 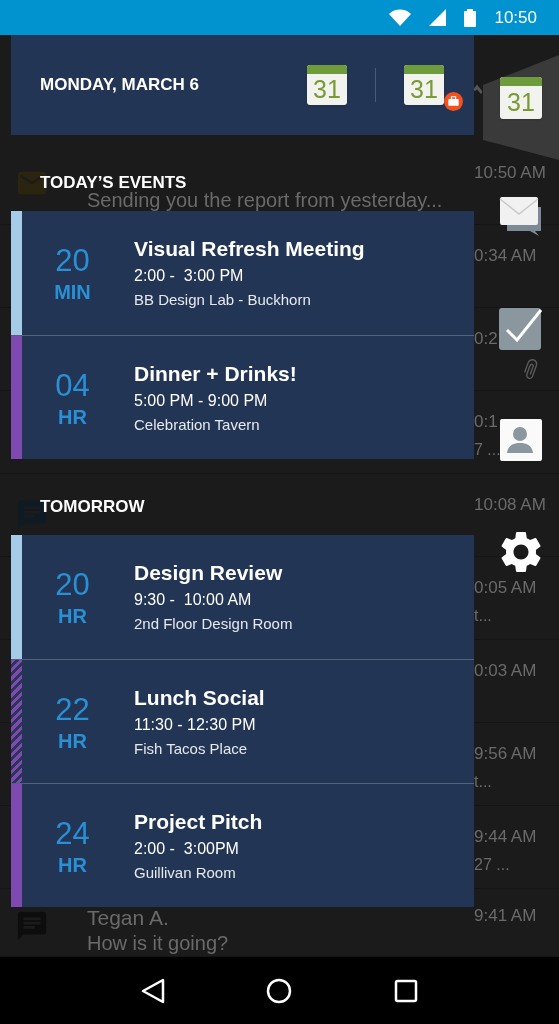 What do you see at coordinates (72, 385) in the screenshot?
I see `countdown-number: 04` at bounding box center [72, 385].